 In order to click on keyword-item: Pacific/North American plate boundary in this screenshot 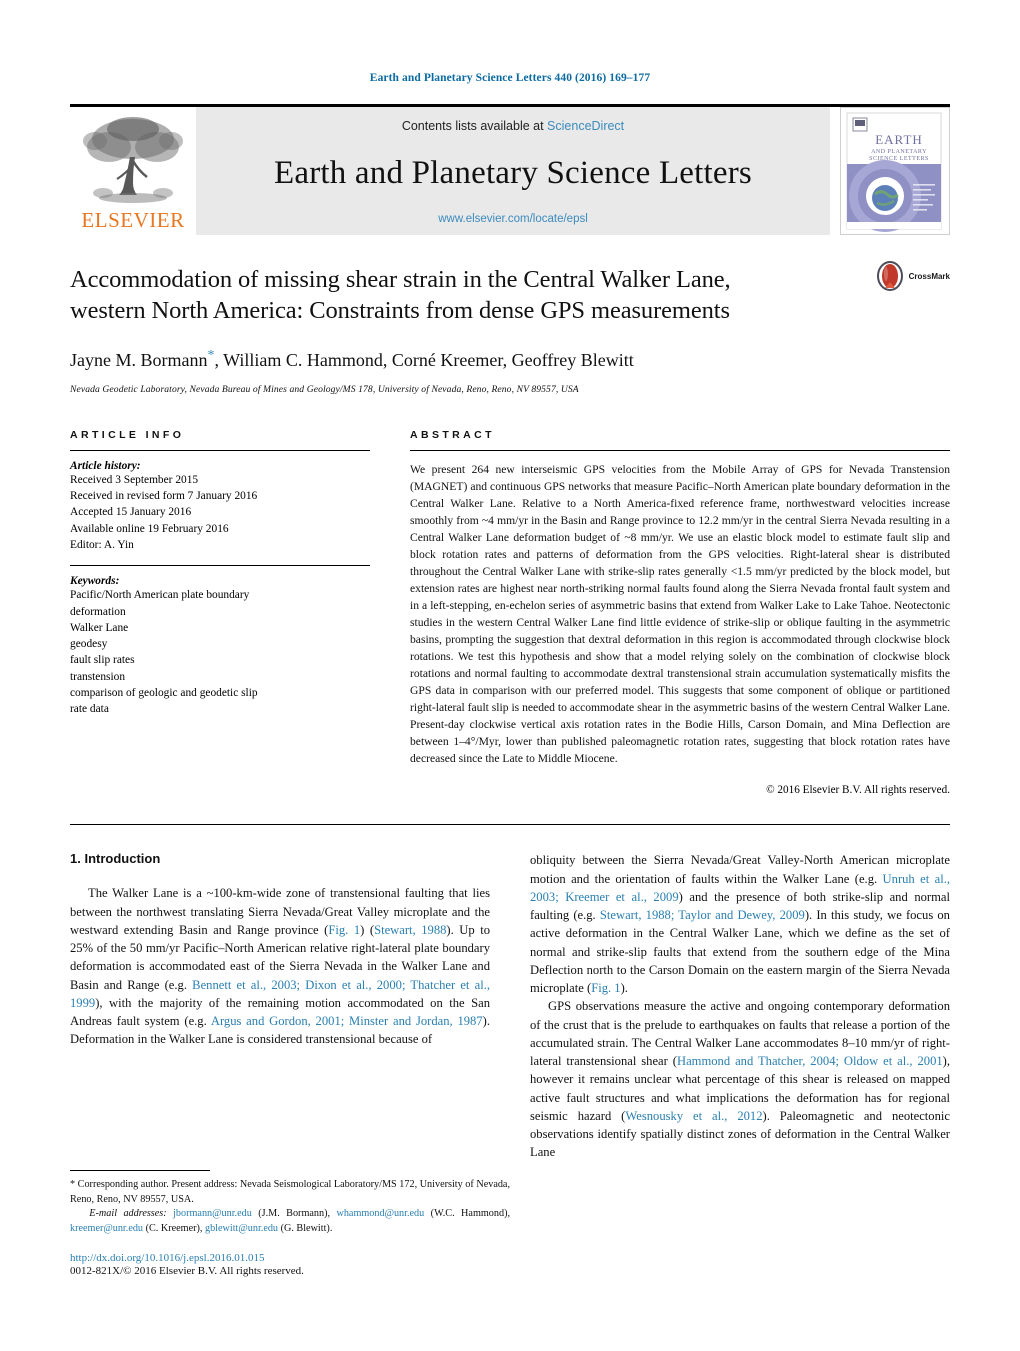, I will do `click(160, 595)`.